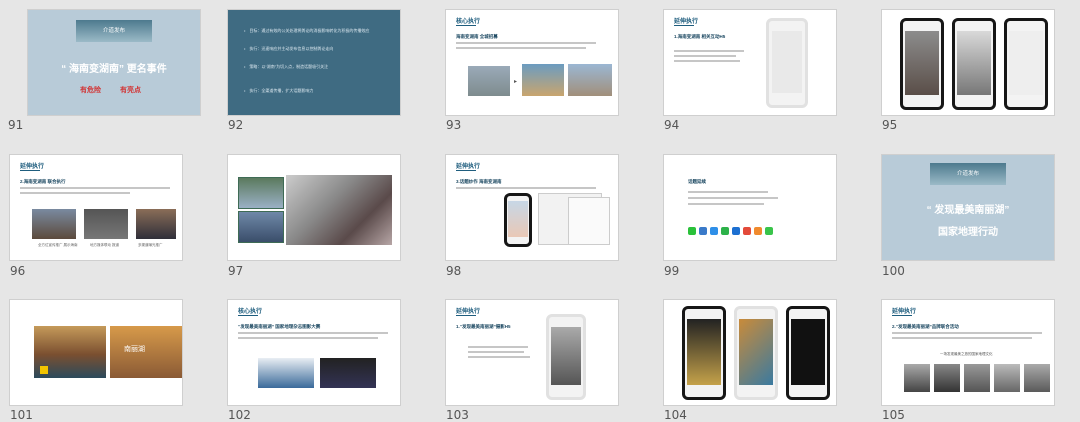  What do you see at coordinates (590, 80) in the screenshot?
I see `street-photo` at bounding box center [590, 80].